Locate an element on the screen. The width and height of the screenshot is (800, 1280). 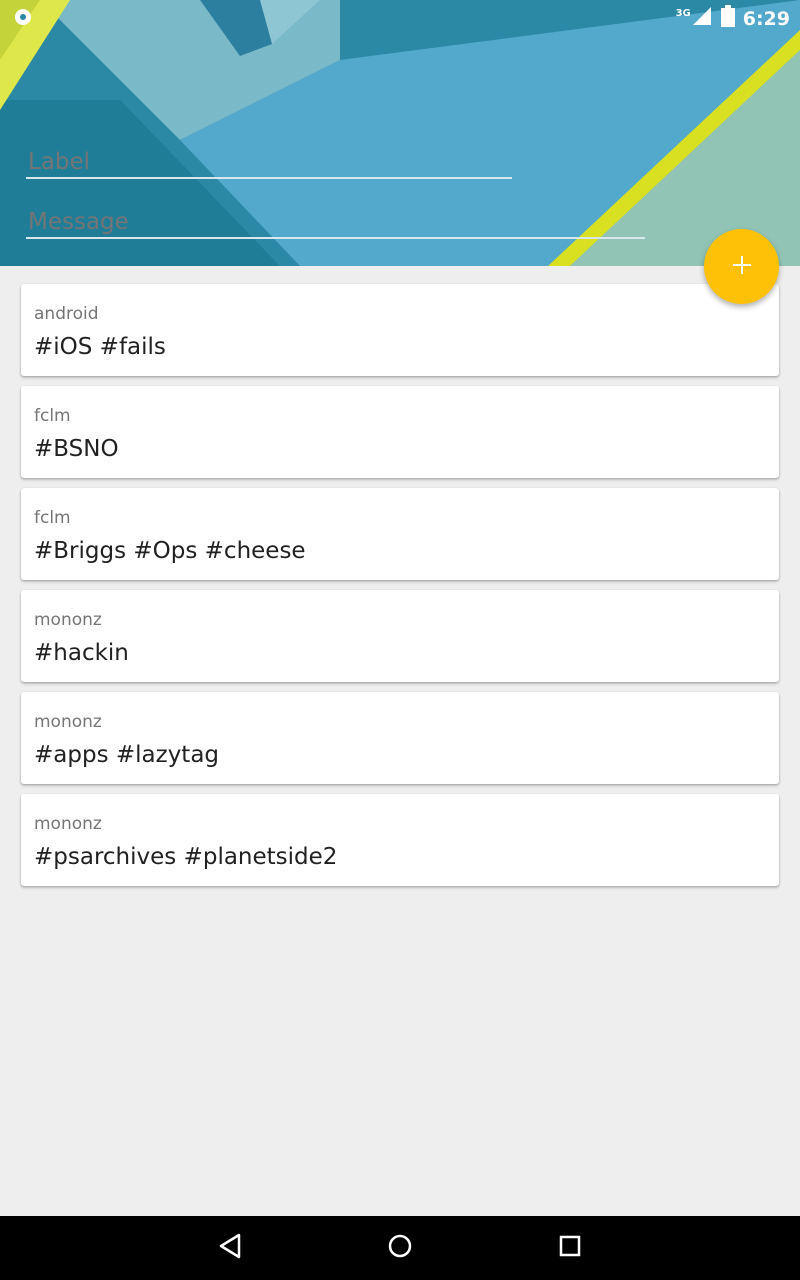
network-type: 3G is located at coordinates (683, 13).